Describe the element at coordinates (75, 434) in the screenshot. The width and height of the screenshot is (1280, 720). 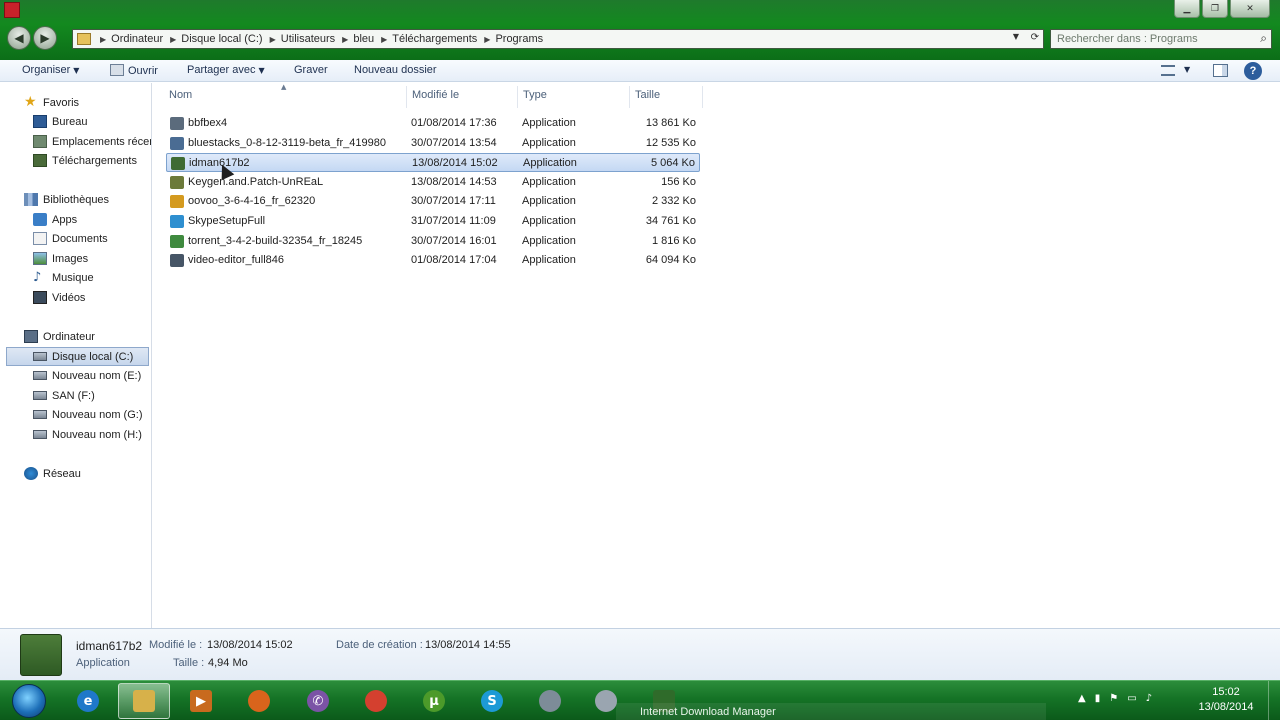
I see `nav-drive-h: Nouveau nom (H:)` at that location.